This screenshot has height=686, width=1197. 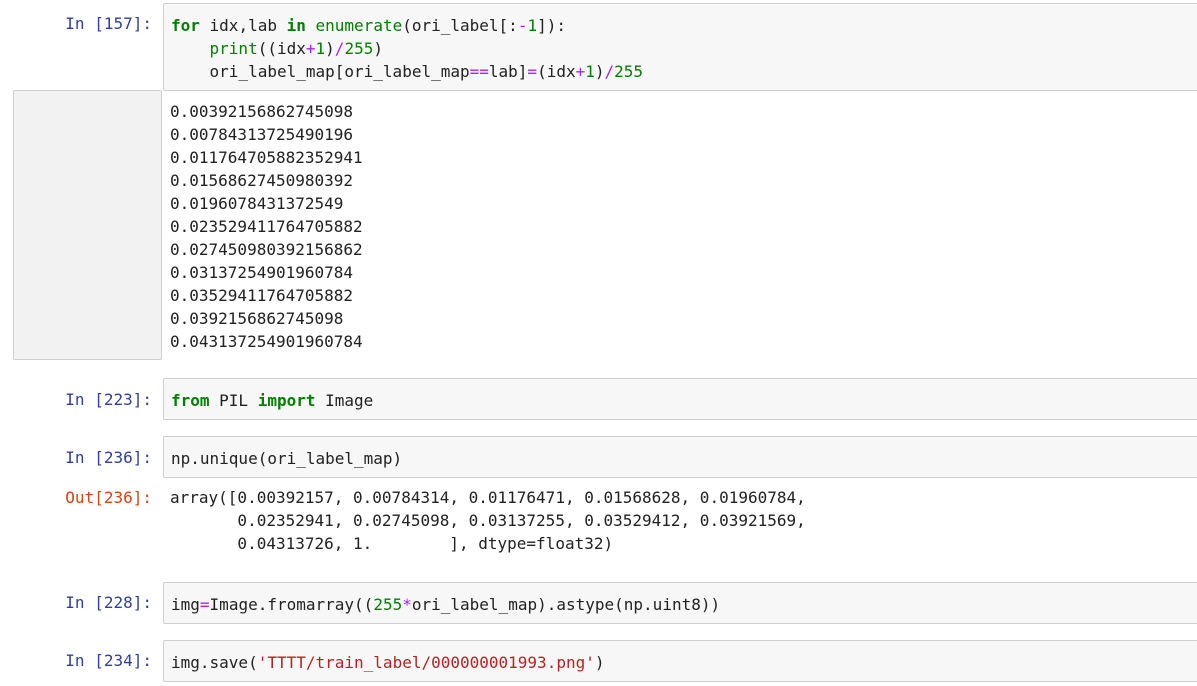 What do you see at coordinates (291, 604) in the screenshot?
I see `code-token: Image.fromarray((` at bounding box center [291, 604].